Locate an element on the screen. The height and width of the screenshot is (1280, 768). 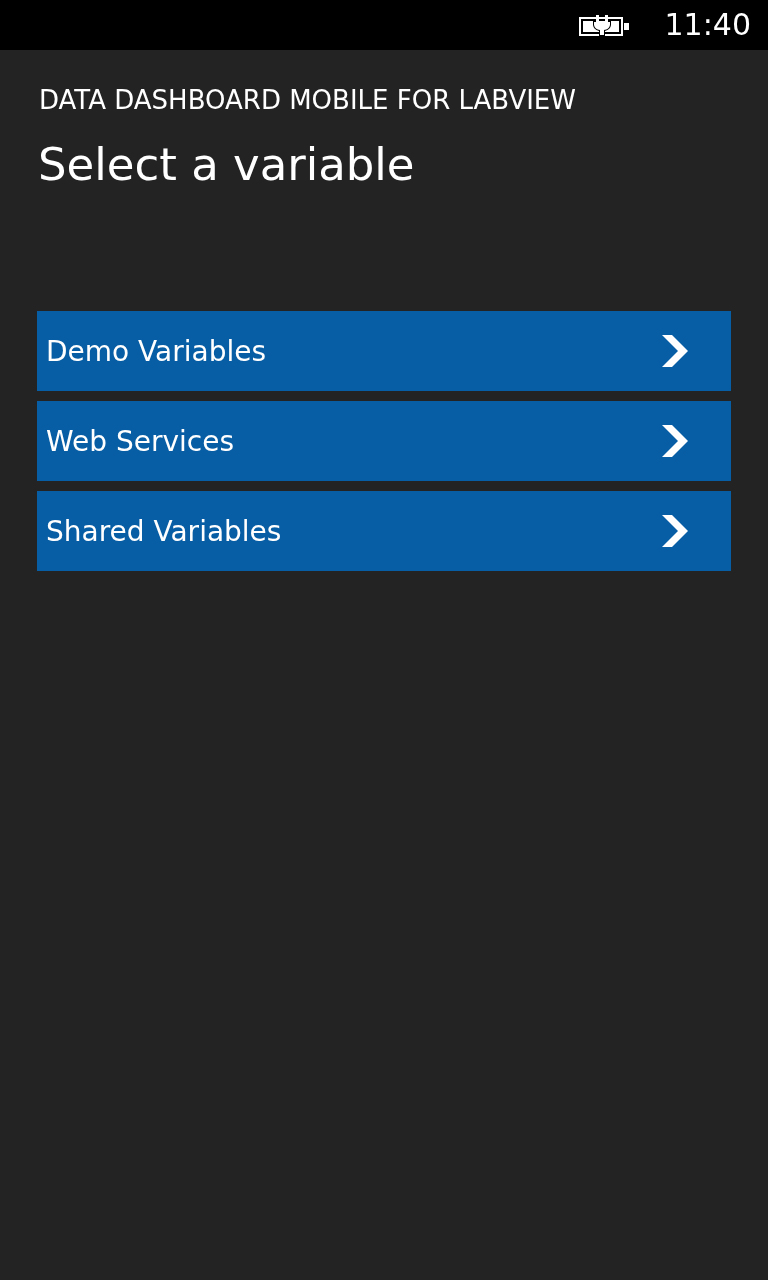
menu-item: Demo Variables is located at coordinates (384, 351).